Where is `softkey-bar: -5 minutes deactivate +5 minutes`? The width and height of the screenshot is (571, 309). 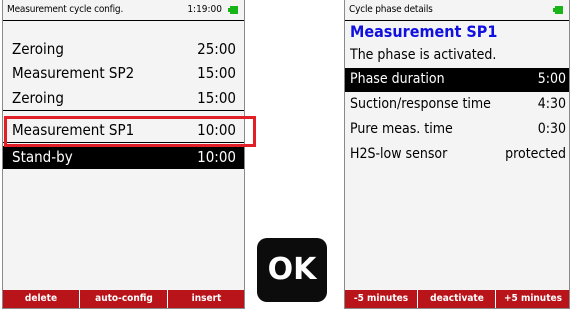
softkey-bar: -5 minutes deactivate +5 minutes is located at coordinates (457, 299).